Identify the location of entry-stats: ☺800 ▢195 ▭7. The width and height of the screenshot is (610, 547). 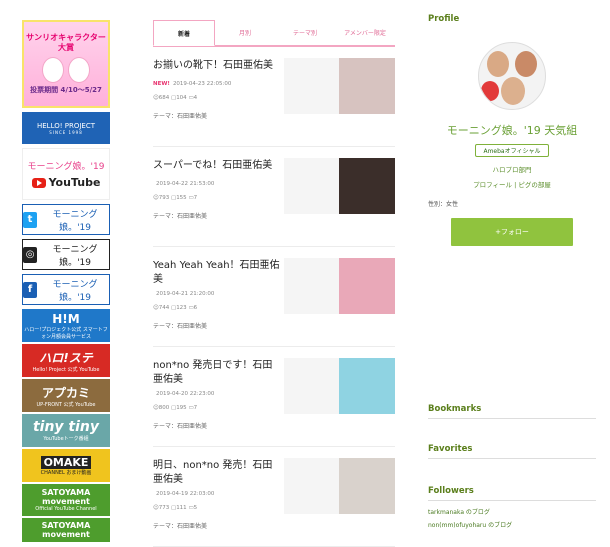
(175, 408).